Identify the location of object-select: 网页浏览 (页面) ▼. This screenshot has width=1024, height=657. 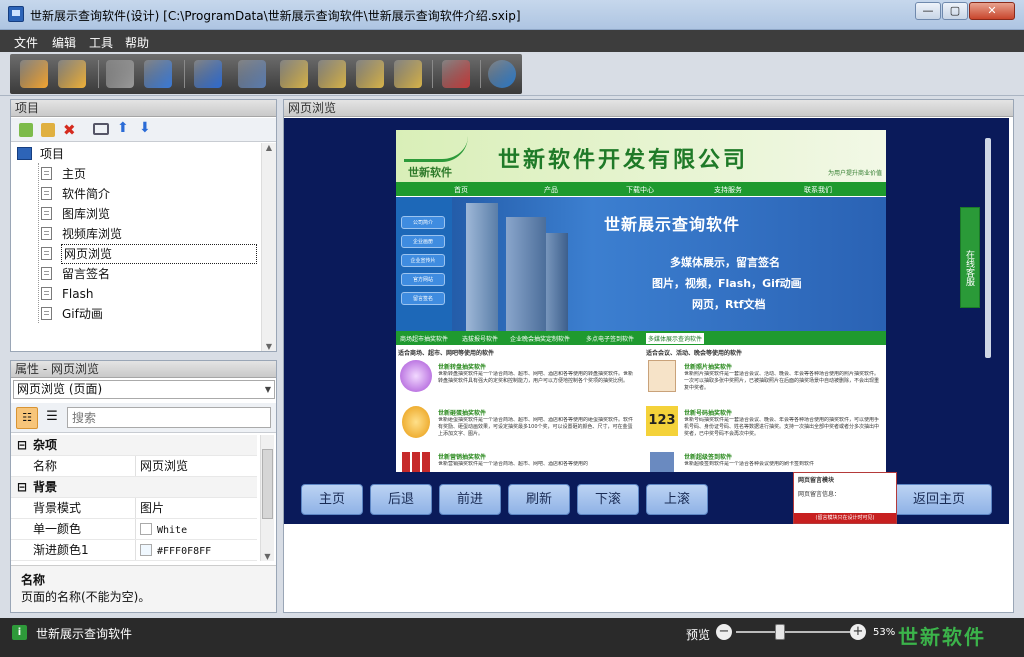
(144, 389).